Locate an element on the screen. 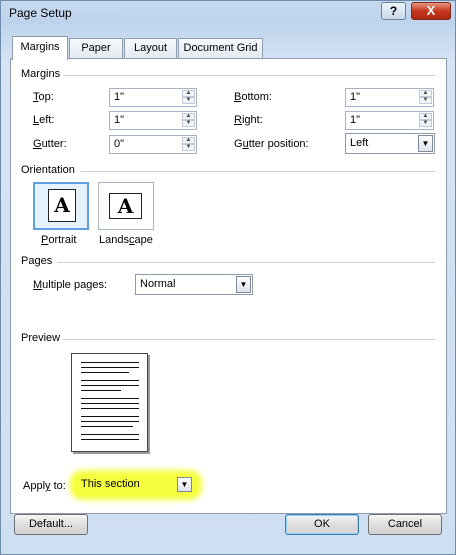 The image size is (456, 555). gutter-spinner: 0" ▲ ▼ is located at coordinates (153, 144).